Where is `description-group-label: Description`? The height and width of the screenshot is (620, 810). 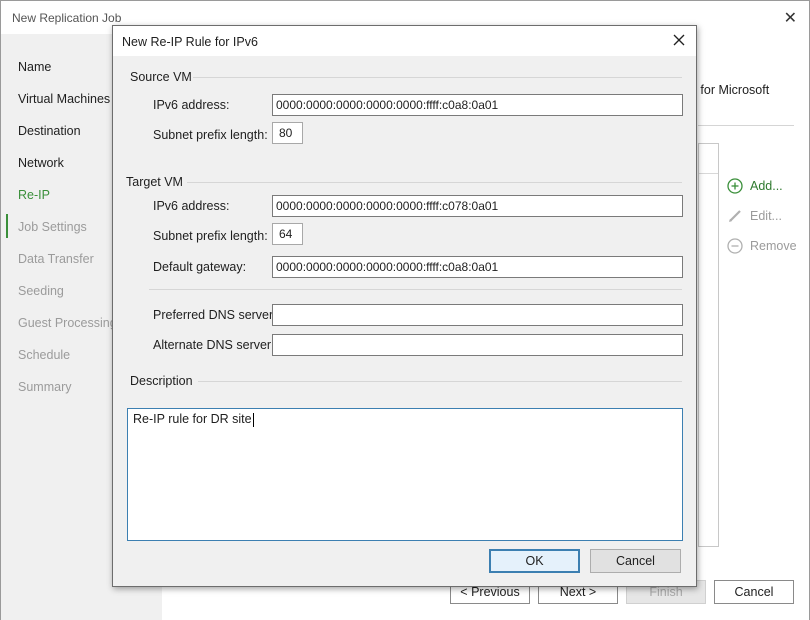
description-group-label: Description is located at coordinates (161, 381).